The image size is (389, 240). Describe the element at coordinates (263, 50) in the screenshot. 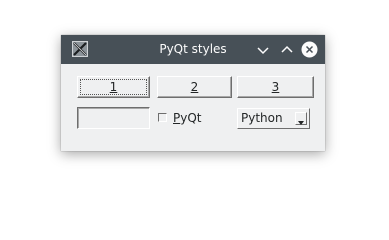

I see `minimize-icon` at that location.